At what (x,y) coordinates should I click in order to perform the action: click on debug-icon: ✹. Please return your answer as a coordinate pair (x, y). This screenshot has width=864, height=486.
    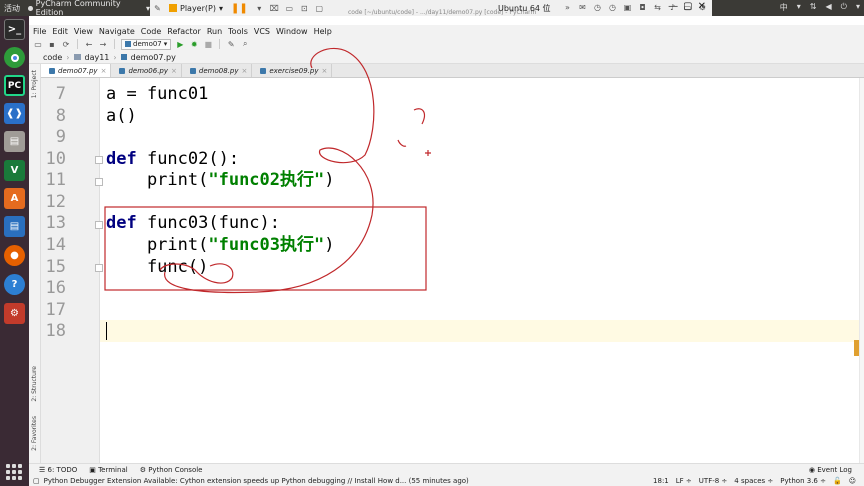
    Looking at the image, I should click on (194, 44).